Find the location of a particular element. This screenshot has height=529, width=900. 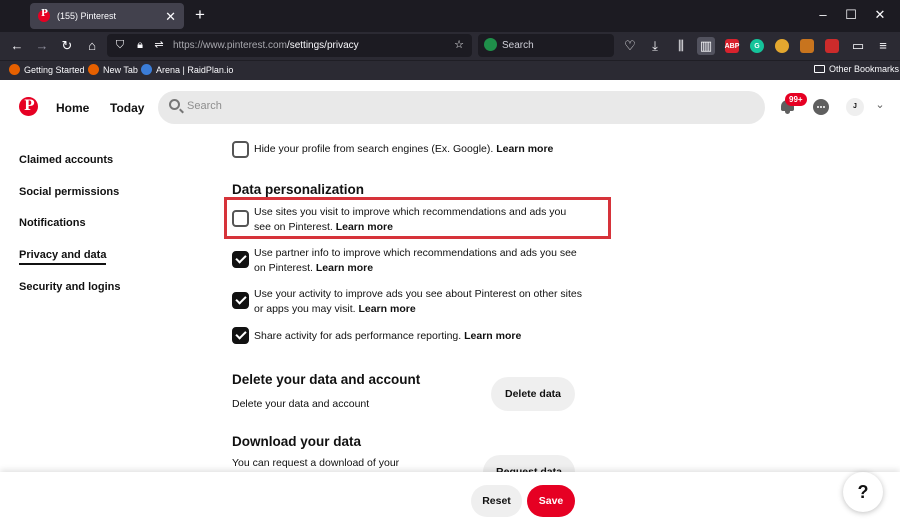

use-sites-checkbox is located at coordinates (240, 218).